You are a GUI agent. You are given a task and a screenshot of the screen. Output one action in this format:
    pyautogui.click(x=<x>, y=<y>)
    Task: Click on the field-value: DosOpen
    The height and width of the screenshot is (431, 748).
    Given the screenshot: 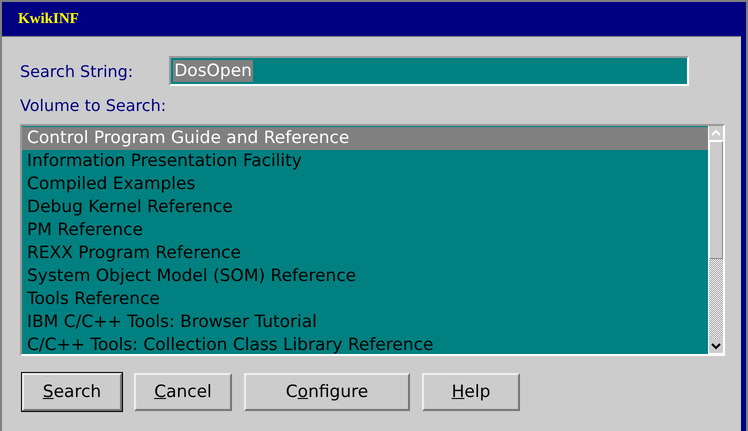 What is the action you would take?
    pyautogui.click(x=213, y=71)
    